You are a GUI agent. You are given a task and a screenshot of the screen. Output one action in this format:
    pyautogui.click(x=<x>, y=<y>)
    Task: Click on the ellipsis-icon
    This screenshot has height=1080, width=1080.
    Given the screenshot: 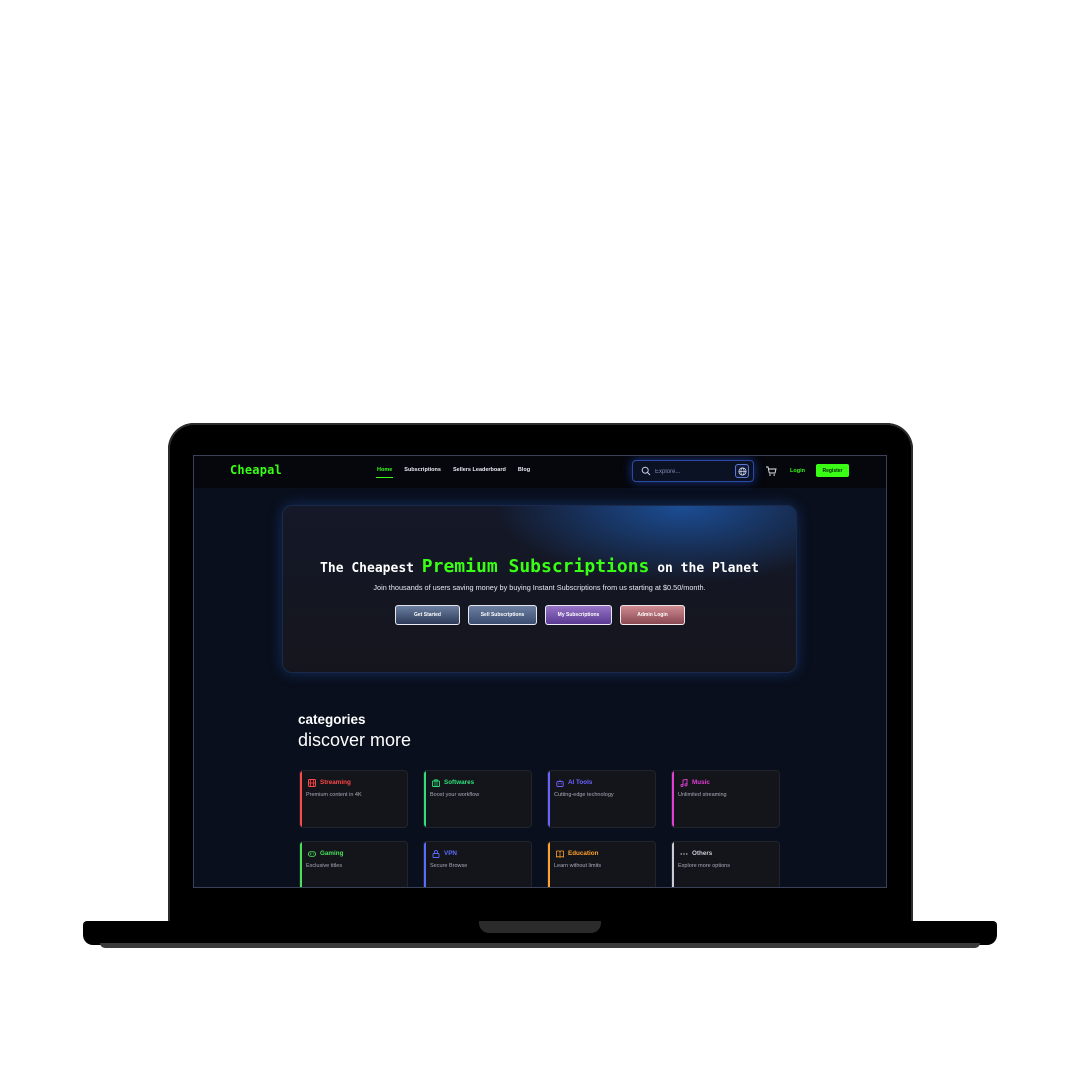 What is the action you would take?
    pyautogui.click(x=684, y=854)
    